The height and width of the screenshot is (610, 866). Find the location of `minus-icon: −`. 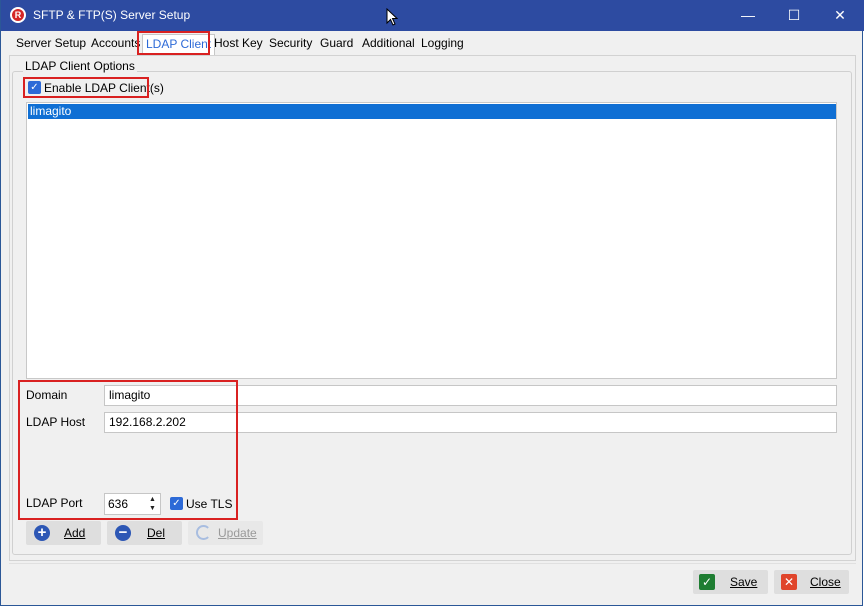

minus-icon: − is located at coordinates (123, 533).